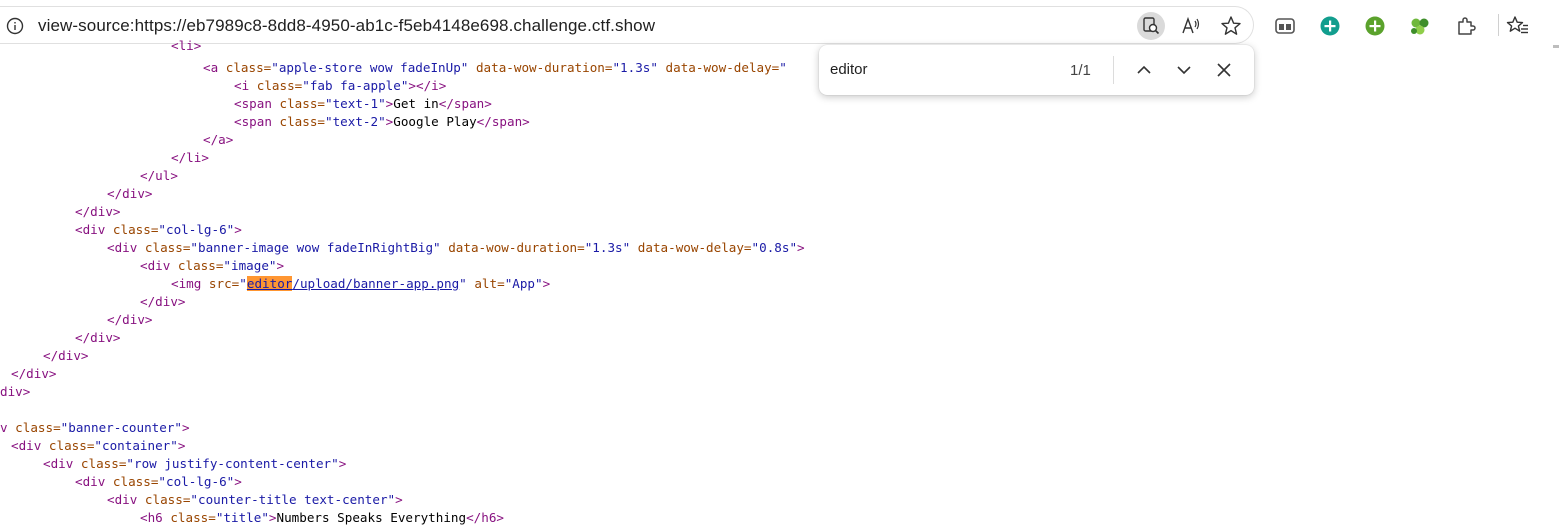 Image resolution: width=1559 pixels, height=530 pixels. Describe the element at coordinates (382, 121) in the screenshot. I see `source-line: <span class="text-2">Google Play</span>` at that location.